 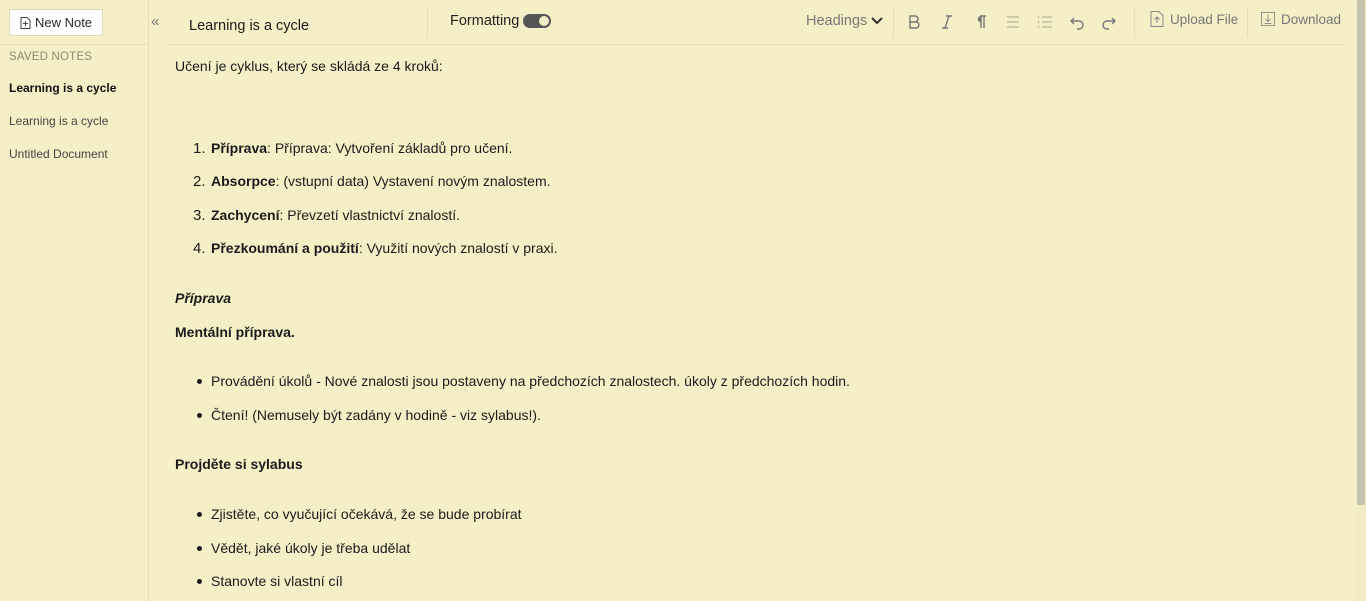 I want to click on new-note-icon, so click(x=25, y=22).